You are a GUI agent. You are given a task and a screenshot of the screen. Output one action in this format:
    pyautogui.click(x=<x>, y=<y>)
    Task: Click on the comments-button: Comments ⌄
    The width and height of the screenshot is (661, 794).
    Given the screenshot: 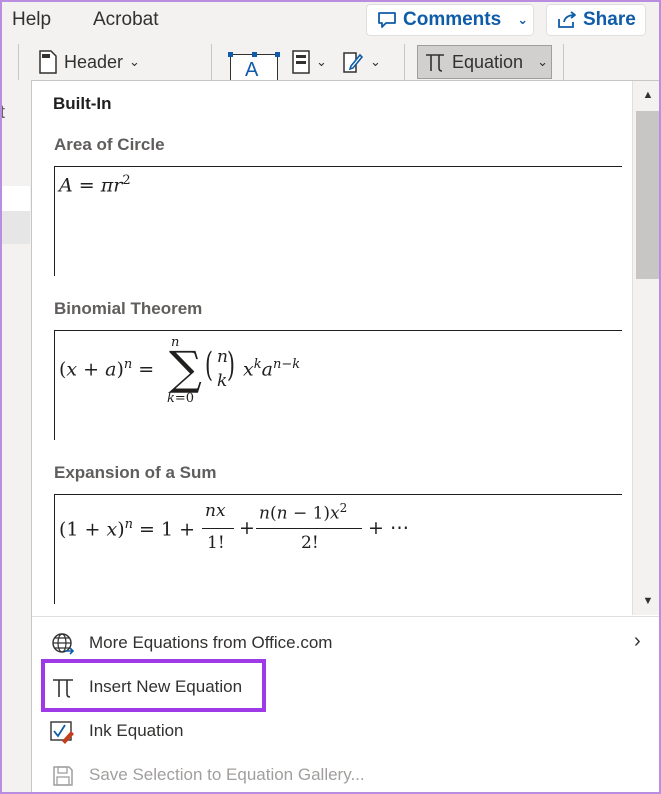 What is the action you would take?
    pyautogui.click(x=450, y=20)
    